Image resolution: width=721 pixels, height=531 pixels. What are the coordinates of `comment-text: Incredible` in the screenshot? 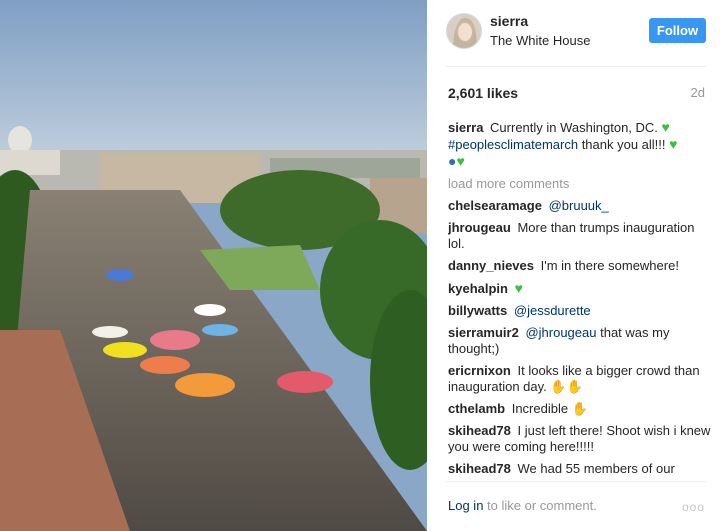 It's located at (540, 408).